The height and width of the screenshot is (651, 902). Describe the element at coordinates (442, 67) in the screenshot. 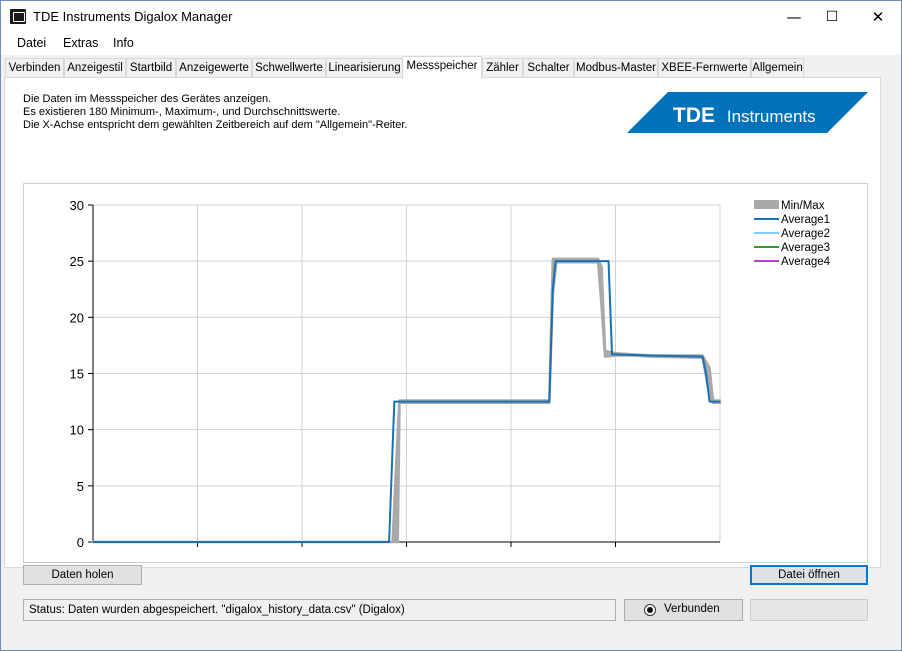

I see `tab-messspeicher: Messspeicher` at that location.